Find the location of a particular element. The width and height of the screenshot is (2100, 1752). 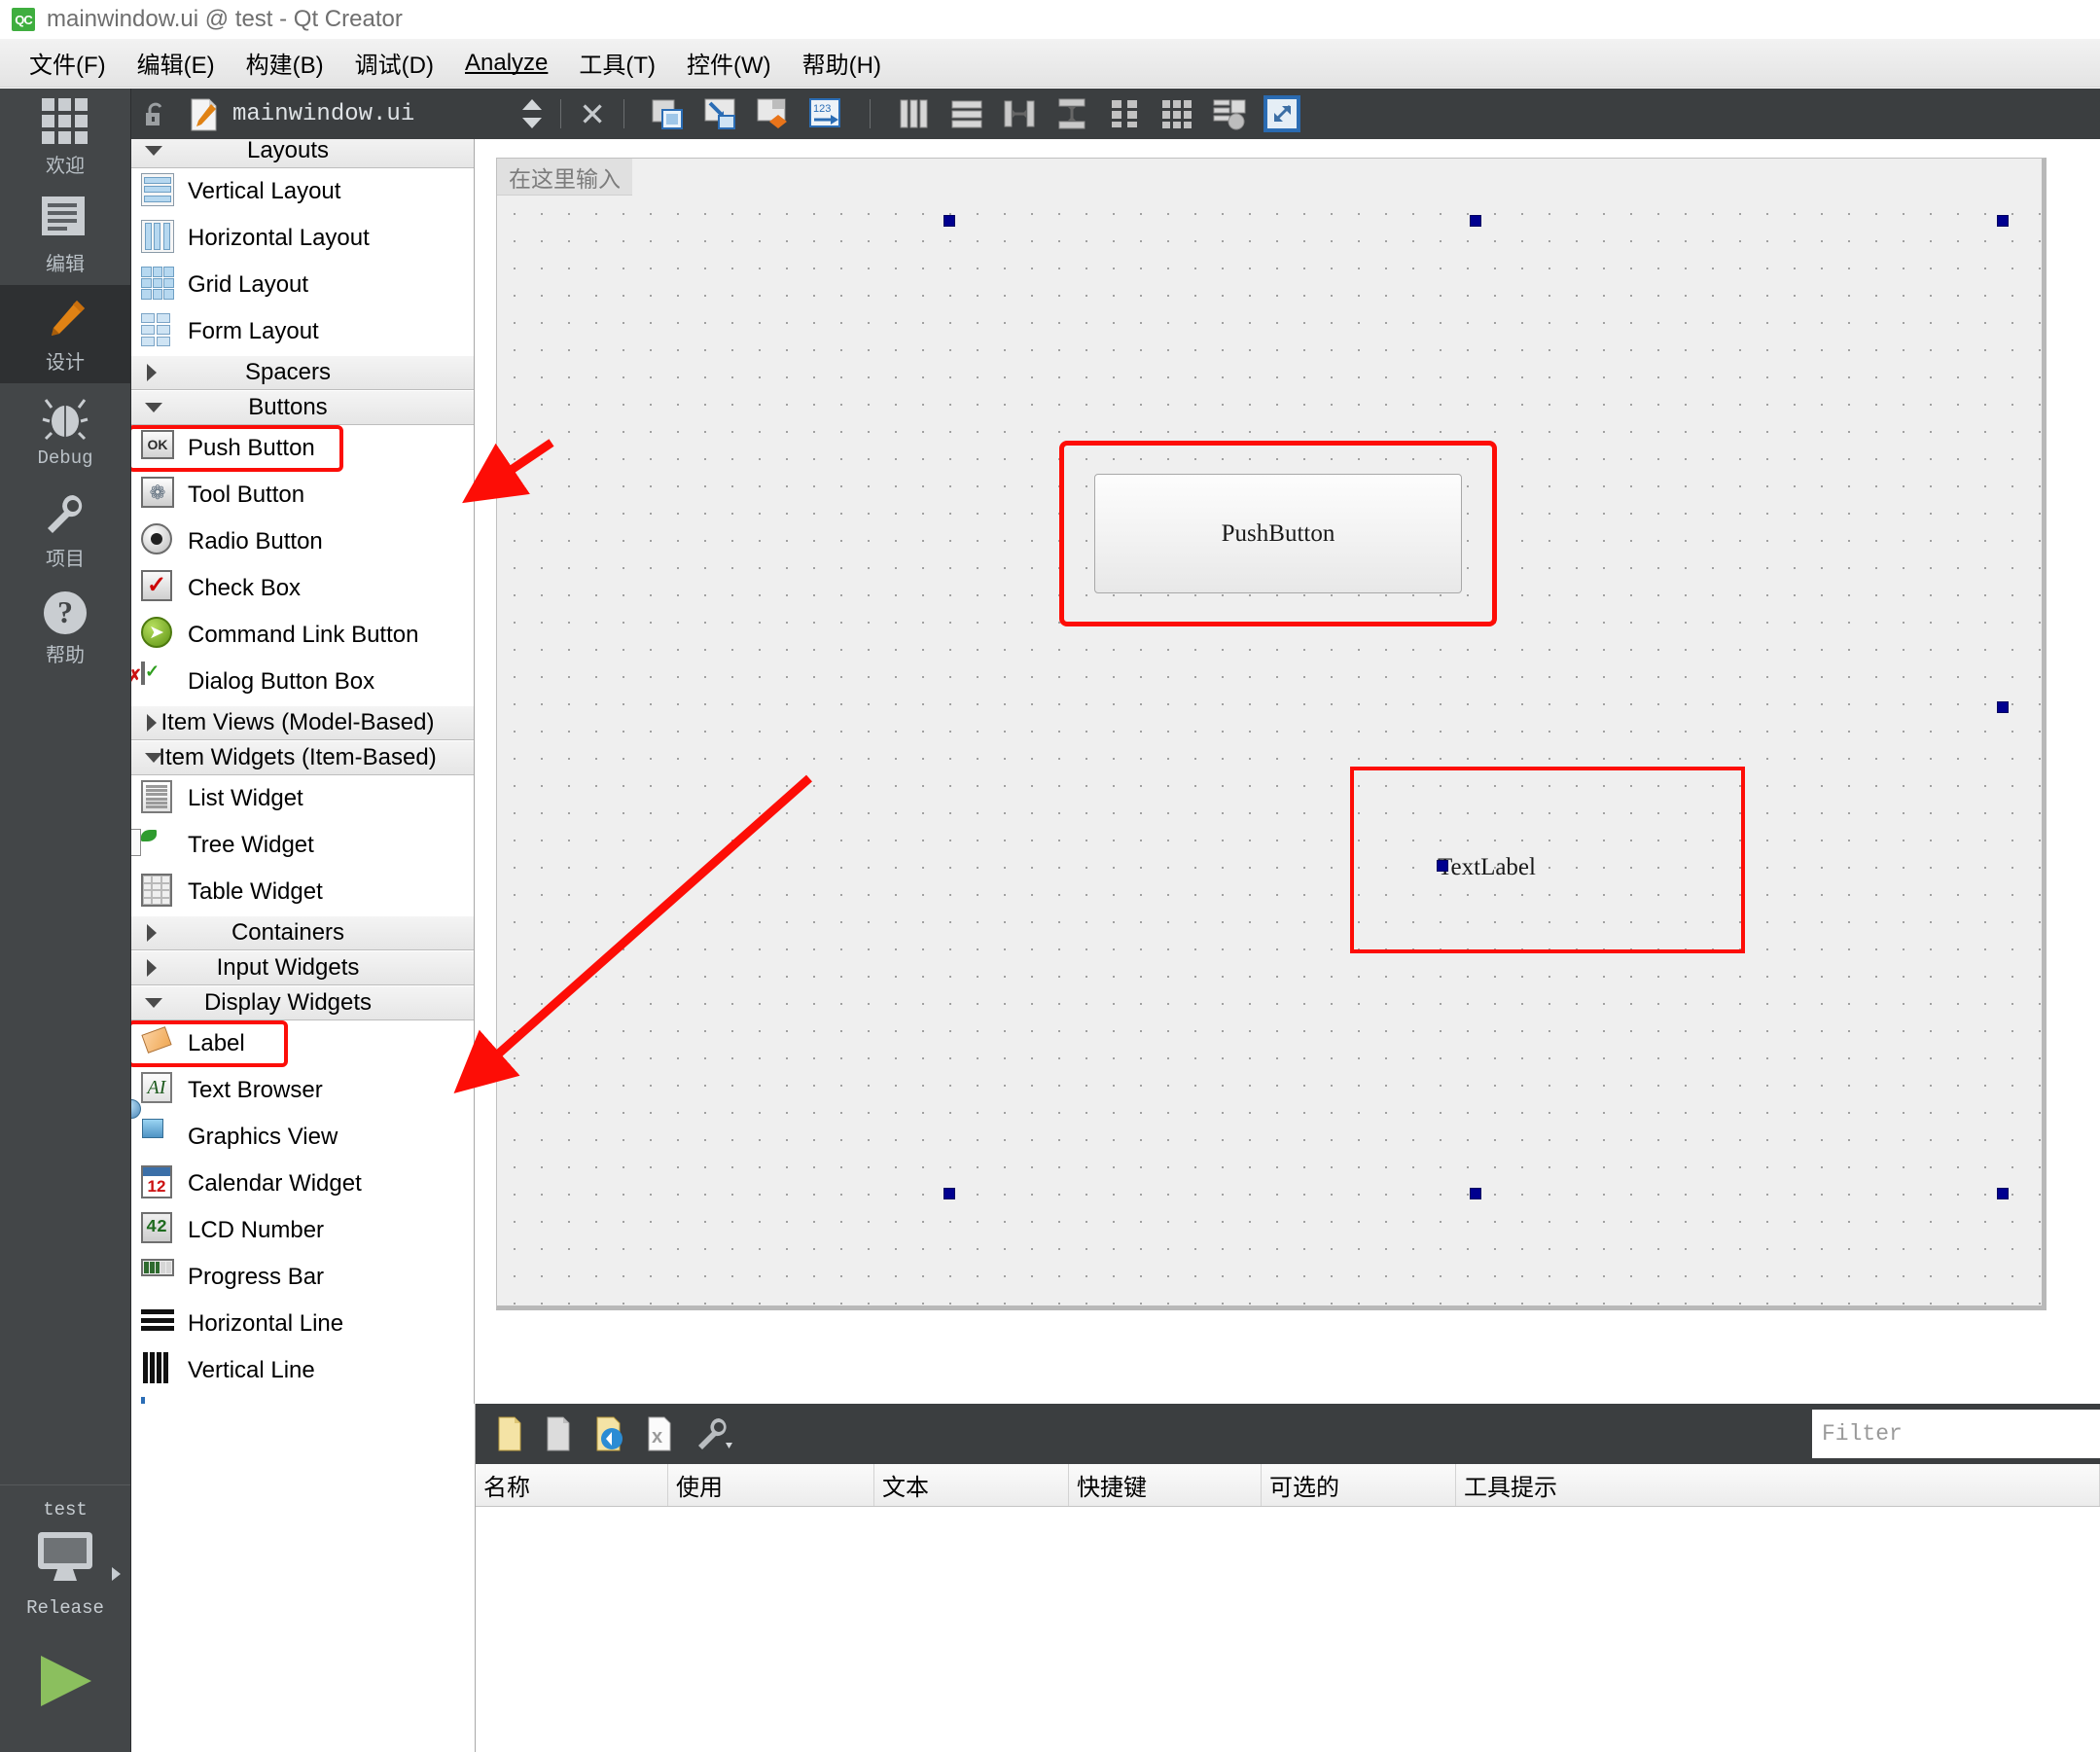

column-header-text: 文本 is located at coordinates (972, 1485).